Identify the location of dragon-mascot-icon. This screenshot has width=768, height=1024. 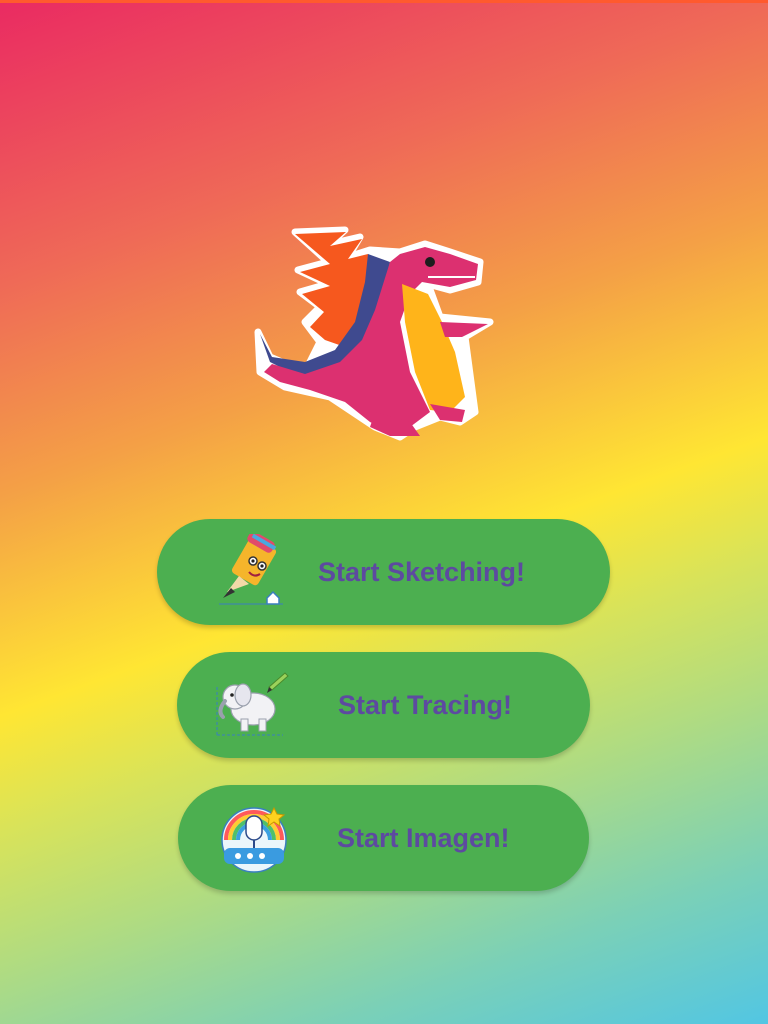
(374, 333).